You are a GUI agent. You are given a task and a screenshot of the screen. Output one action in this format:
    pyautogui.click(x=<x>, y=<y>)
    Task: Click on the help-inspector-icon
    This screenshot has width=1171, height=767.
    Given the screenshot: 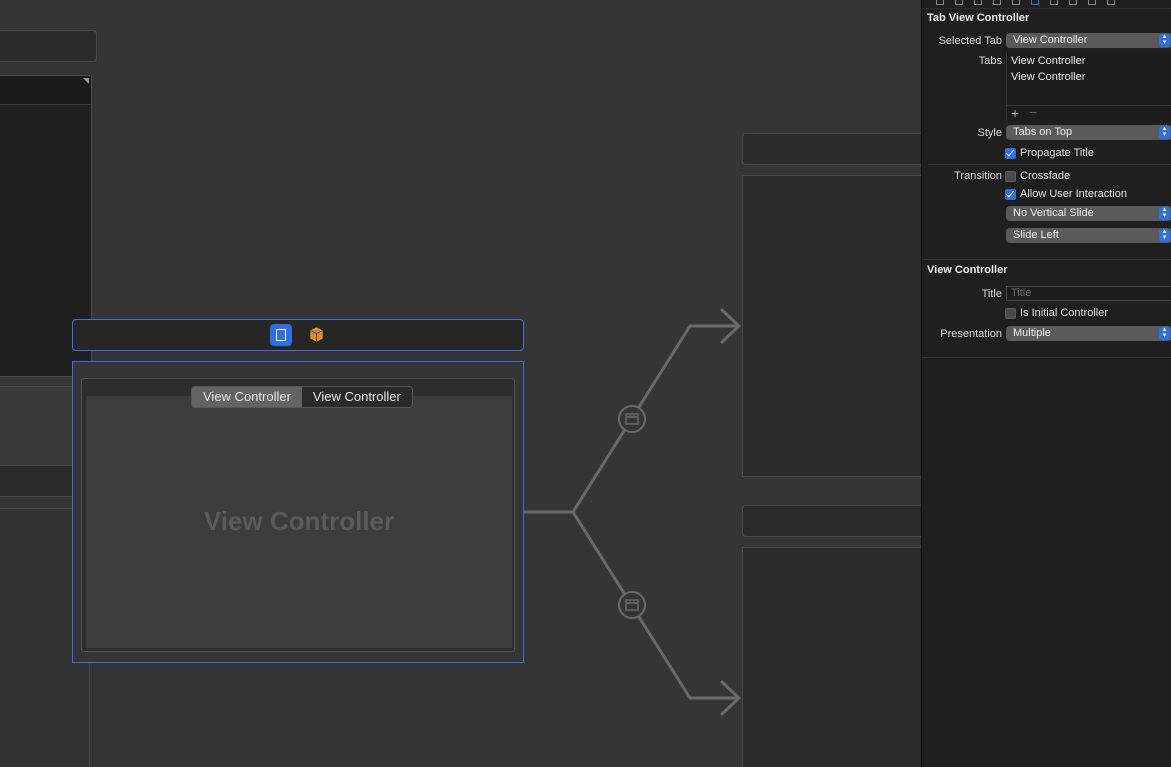 What is the action you would take?
    pyautogui.click(x=978, y=2)
    